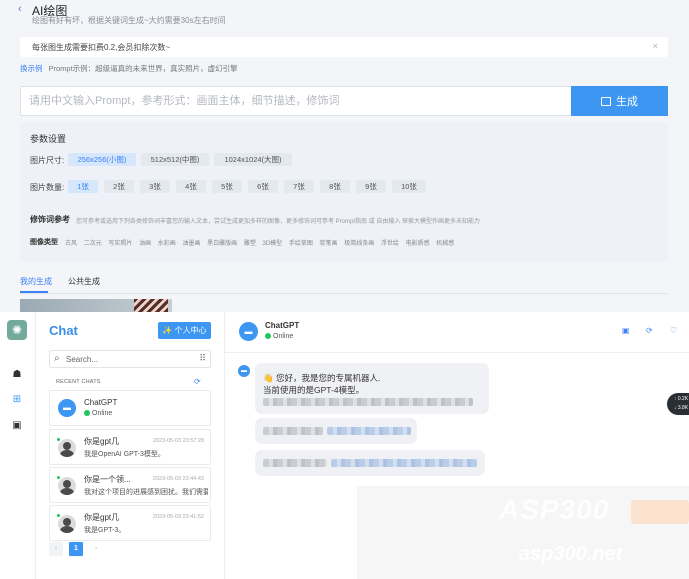 This screenshot has height=579, width=689. I want to click on count-option-6: 6张, so click(263, 186).